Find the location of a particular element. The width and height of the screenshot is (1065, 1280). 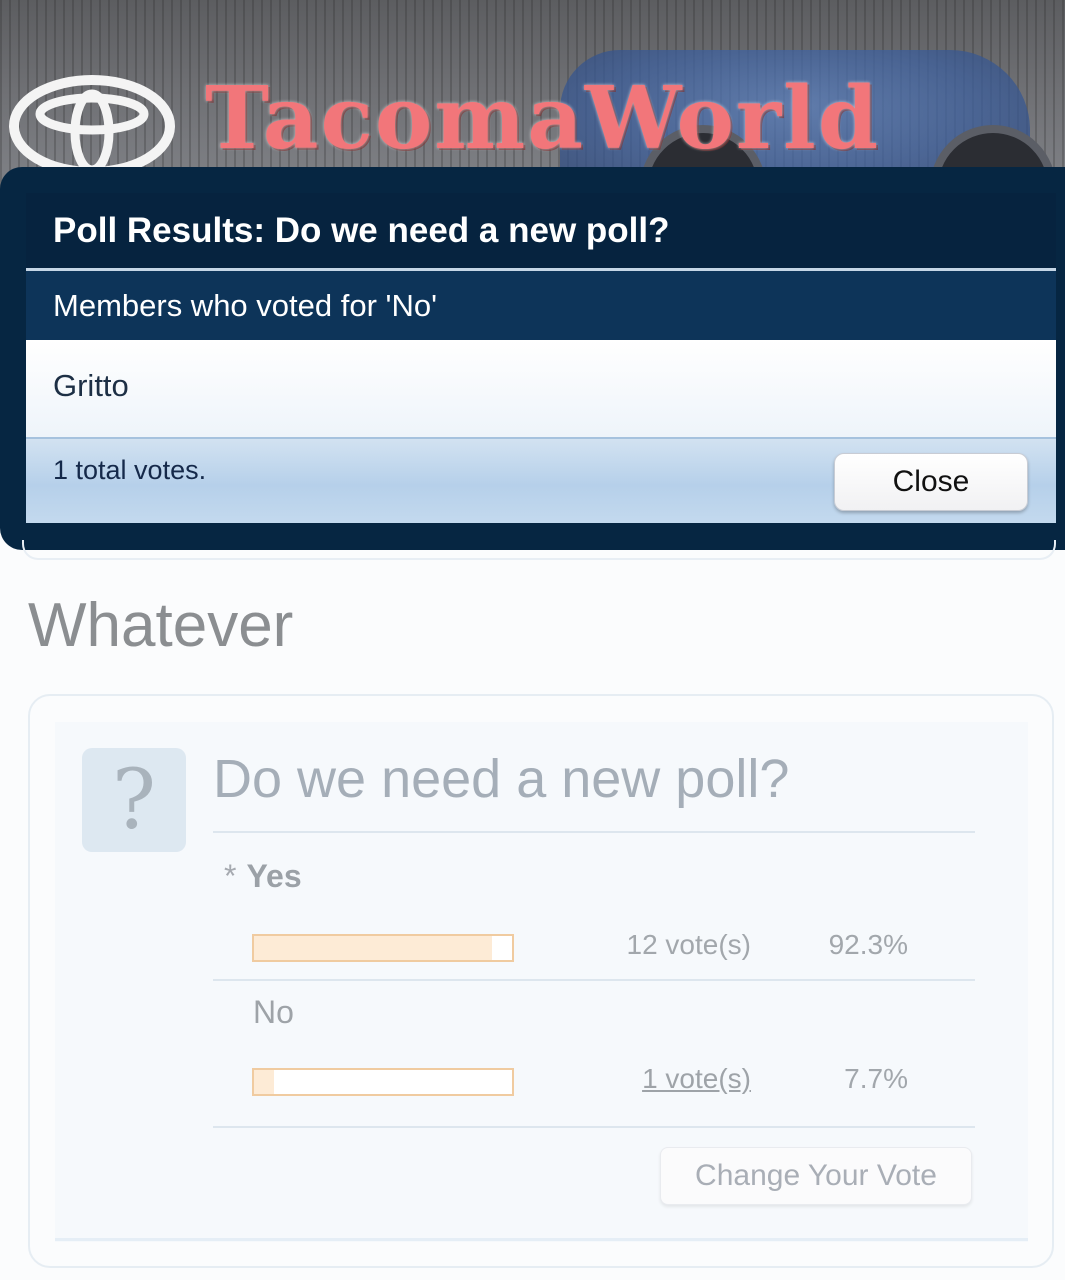

vote-count-no-link: 1 vote(s) is located at coordinates (651, 1079).